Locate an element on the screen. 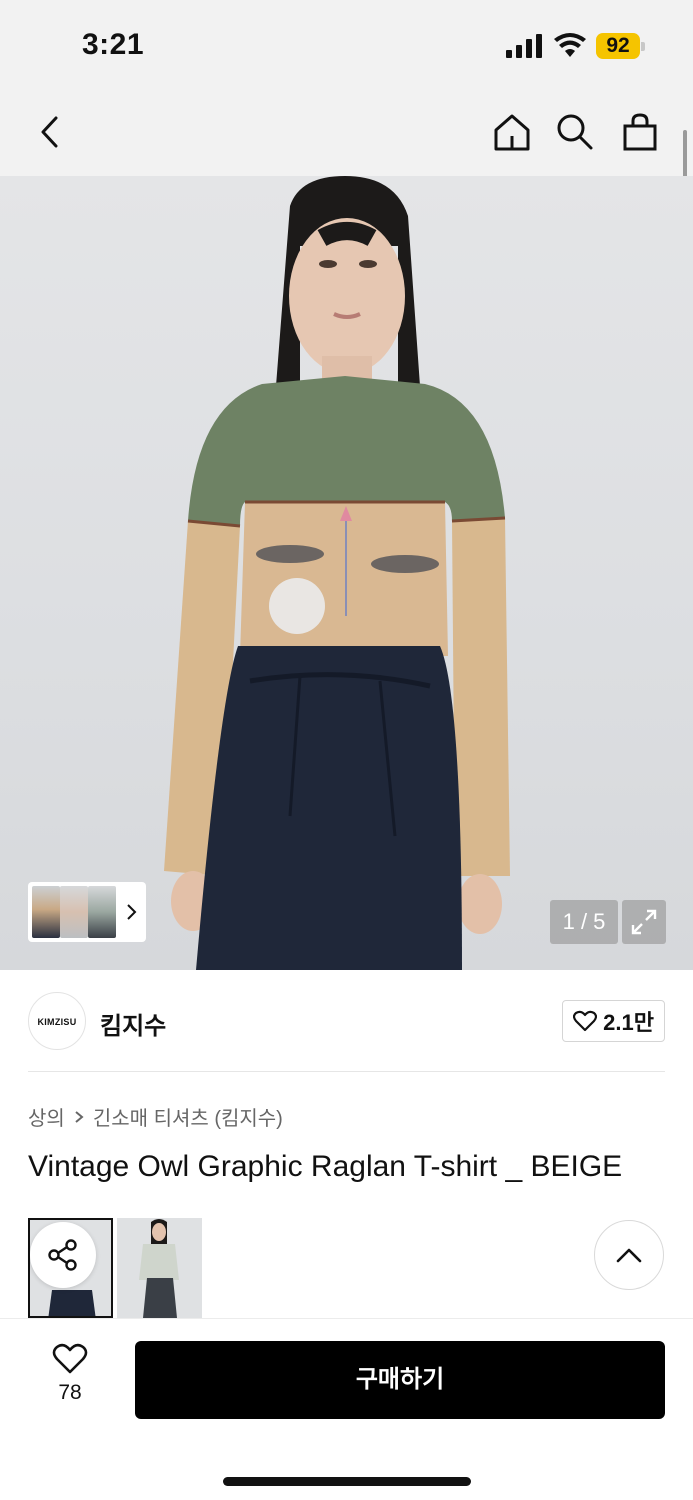 The height and width of the screenshot is (1500, 693). back-button is located at coordinates (50, 132).